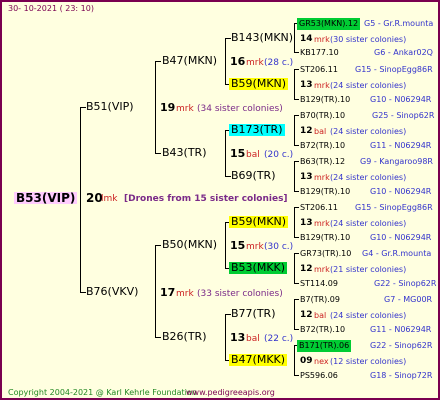 This screenshot has height=400, width=440. Describe the element at coordinates (238, 153) in the screenshot. I see `grand-mating-number-2: 15` at that location.